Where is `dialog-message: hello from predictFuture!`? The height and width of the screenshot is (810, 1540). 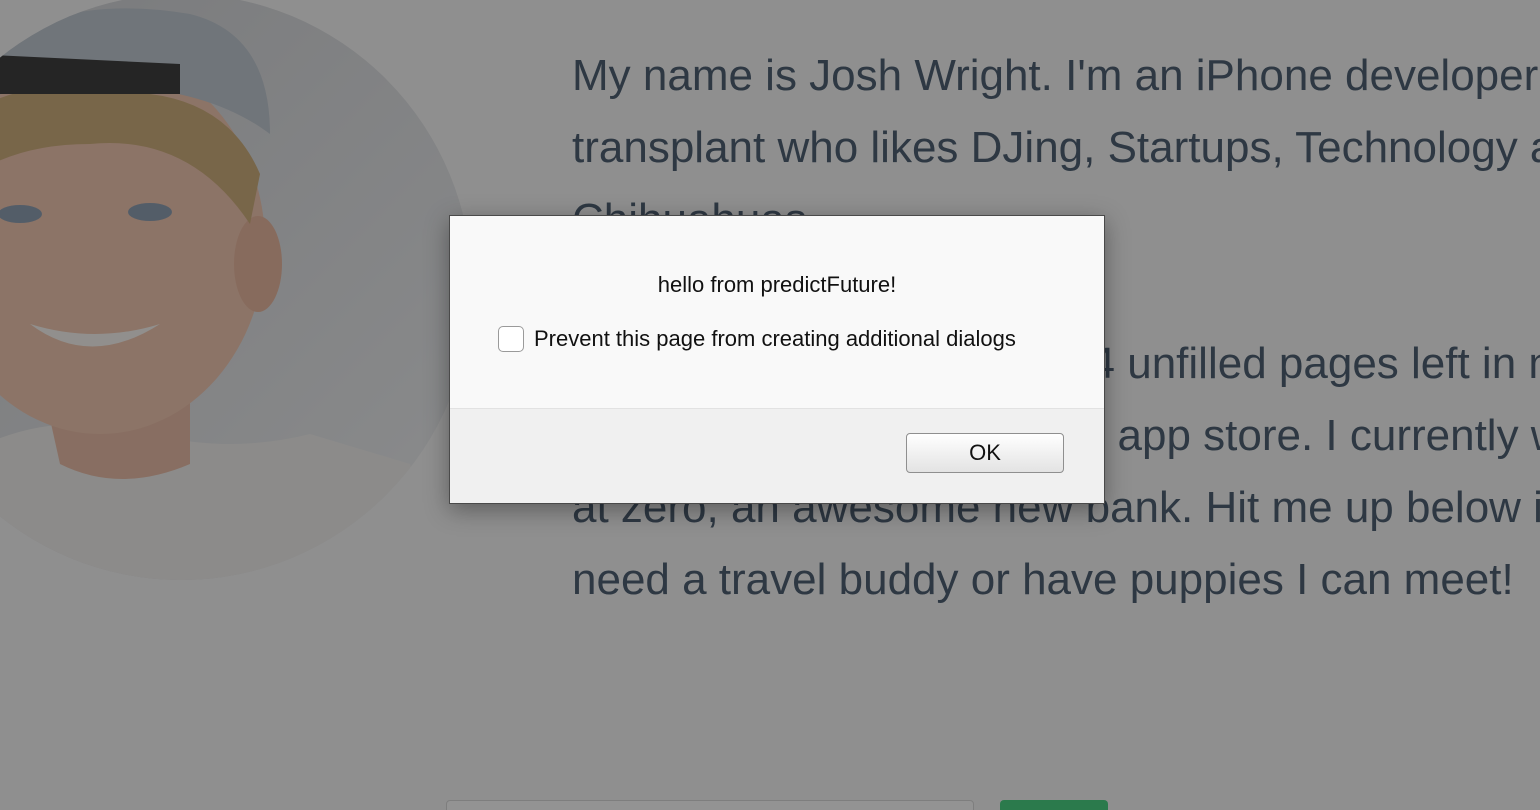
dialog-message: hello from predictFuture! is located at coordinates (777, 284).